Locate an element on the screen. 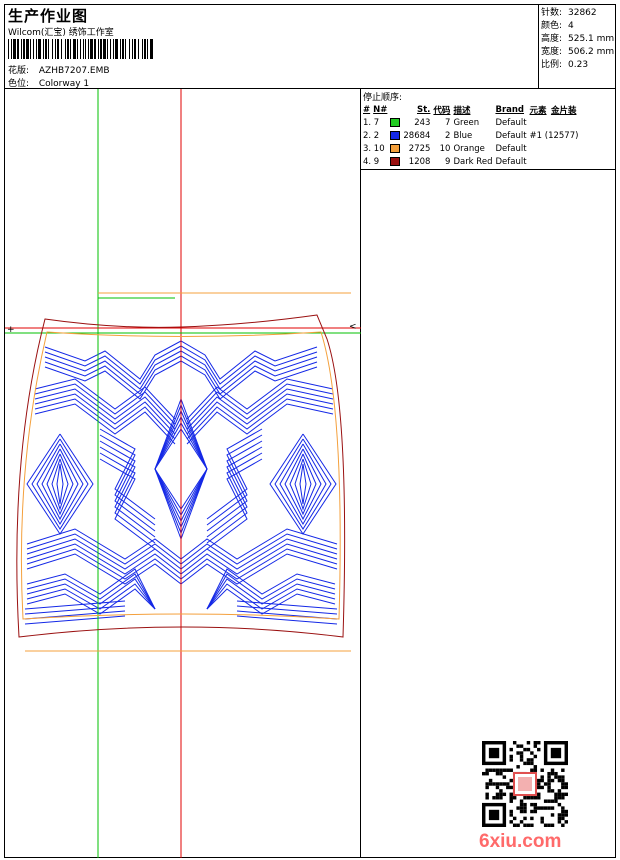 The width and height of the screenshot is (620, 860). col-swatch is located at coordinates (396, 109).